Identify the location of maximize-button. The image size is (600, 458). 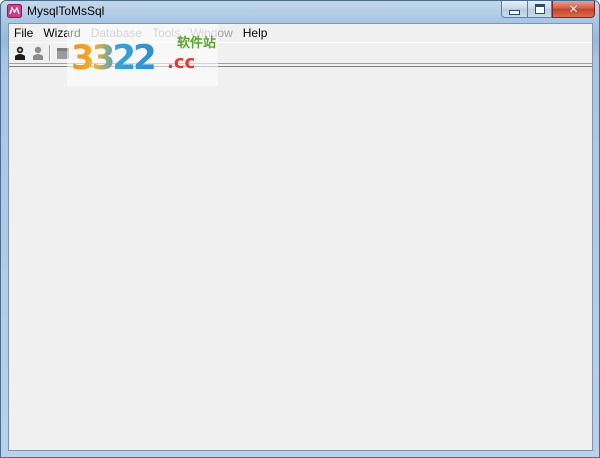
(539, 9).